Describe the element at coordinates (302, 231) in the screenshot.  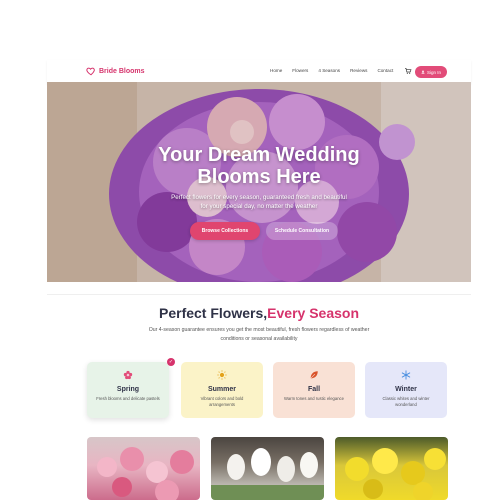
I see `schedule-consultation-button: Schedule Consultation` at that location.